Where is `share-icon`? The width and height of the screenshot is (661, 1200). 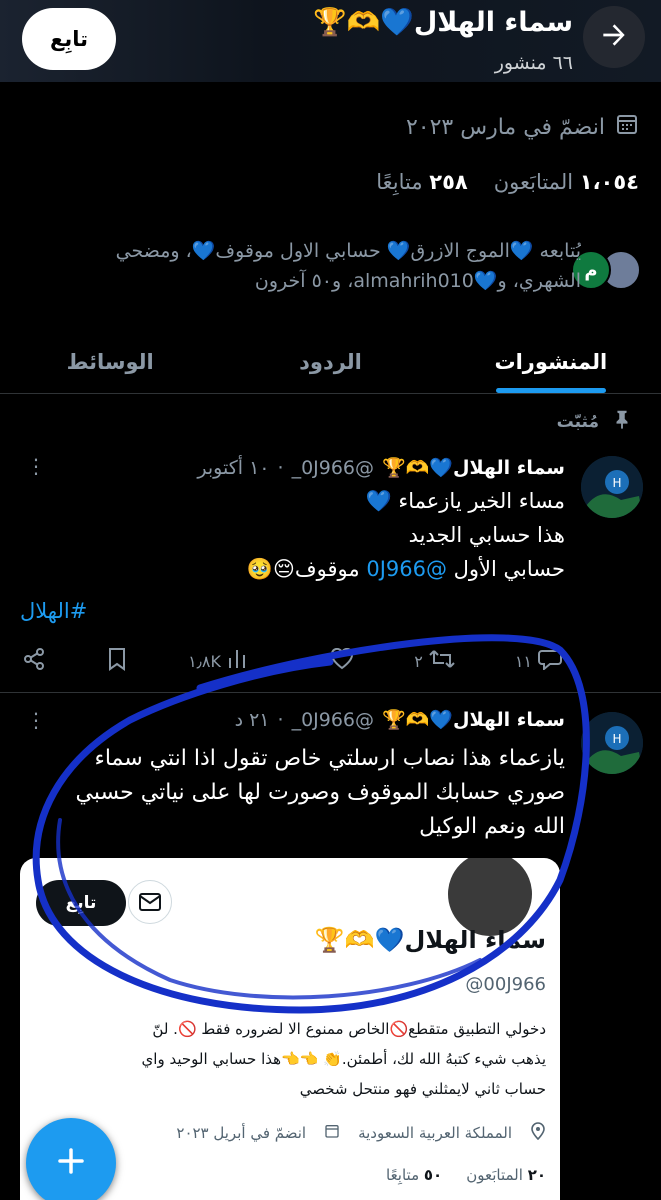 share-icon is located at coordinates (34, 661).